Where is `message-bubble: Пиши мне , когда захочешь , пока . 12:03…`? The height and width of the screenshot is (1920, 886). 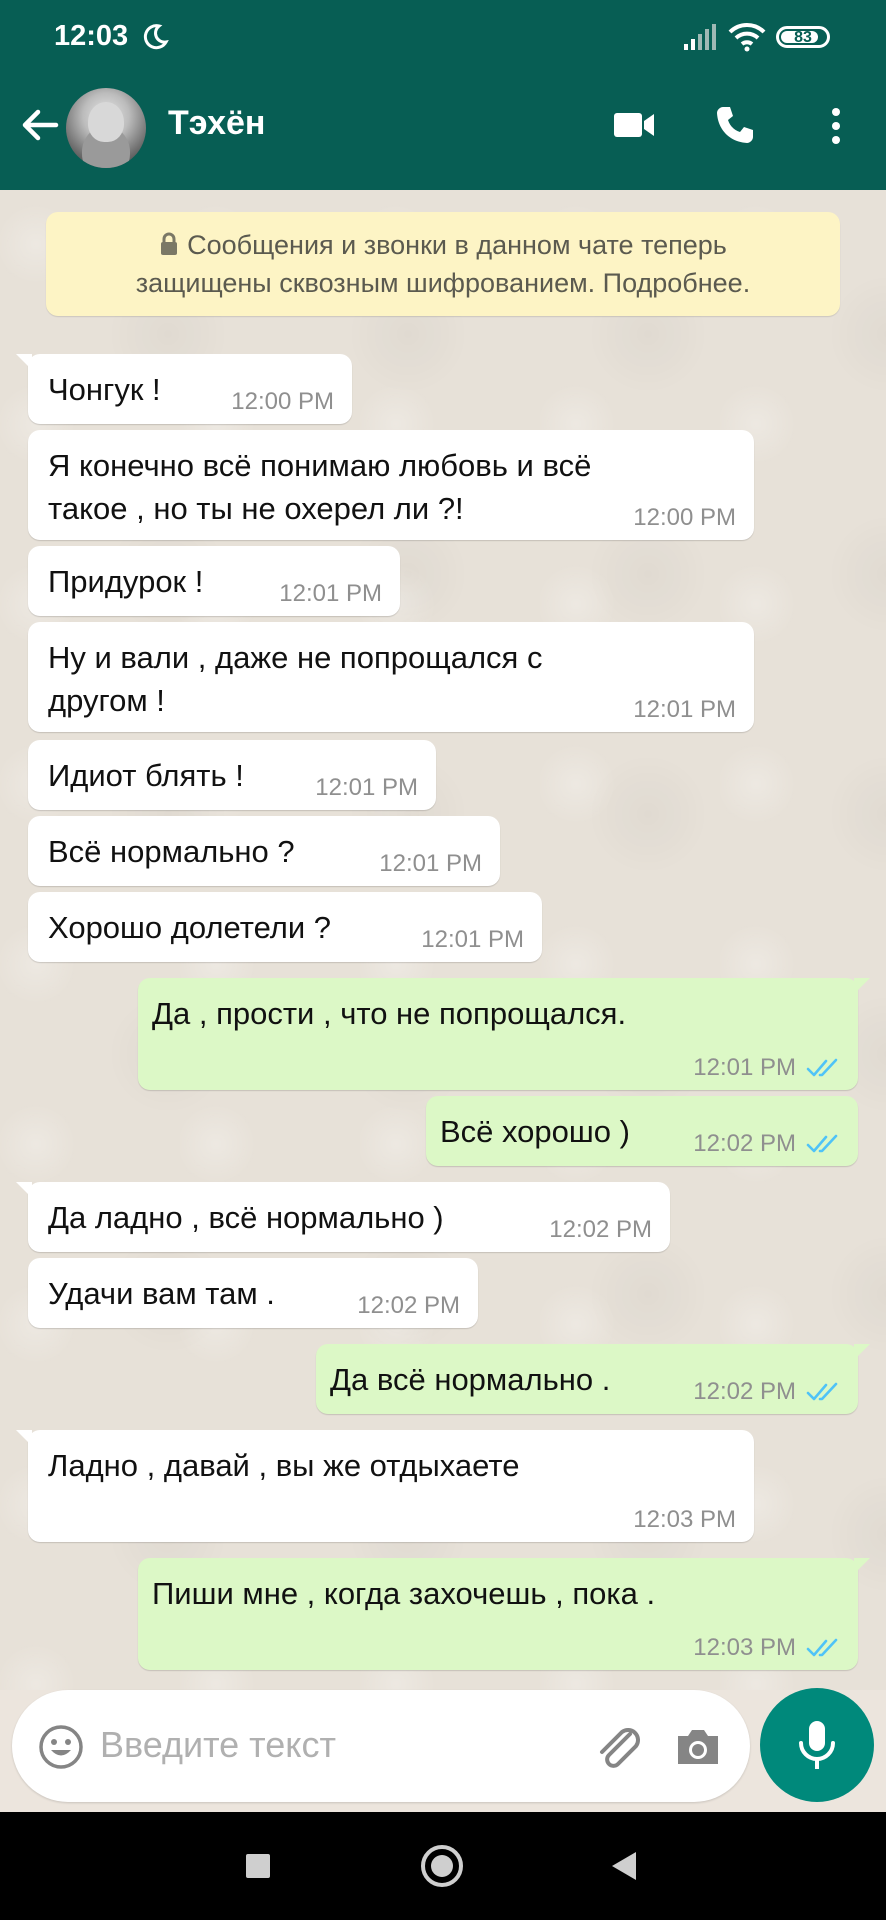
message-bubble: Пиши мне , когда захочешь , пока . 12:03… is located at coordinates (504, 1614).